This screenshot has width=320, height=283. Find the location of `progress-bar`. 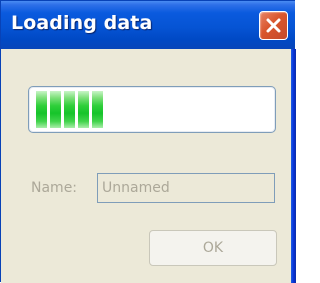

progress-bar is located at coordinates (152, 109).